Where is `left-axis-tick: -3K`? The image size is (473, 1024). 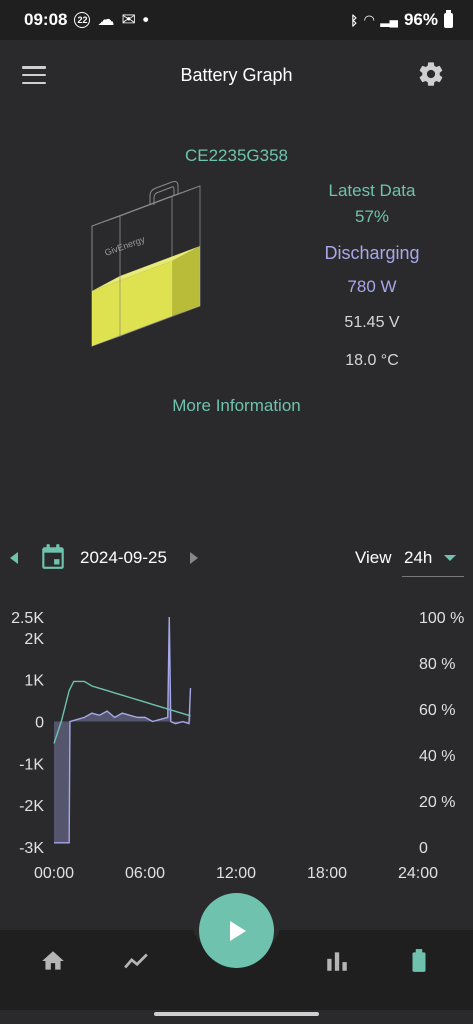
left-axis-tick: -3K is located at coordinates (31, 848).